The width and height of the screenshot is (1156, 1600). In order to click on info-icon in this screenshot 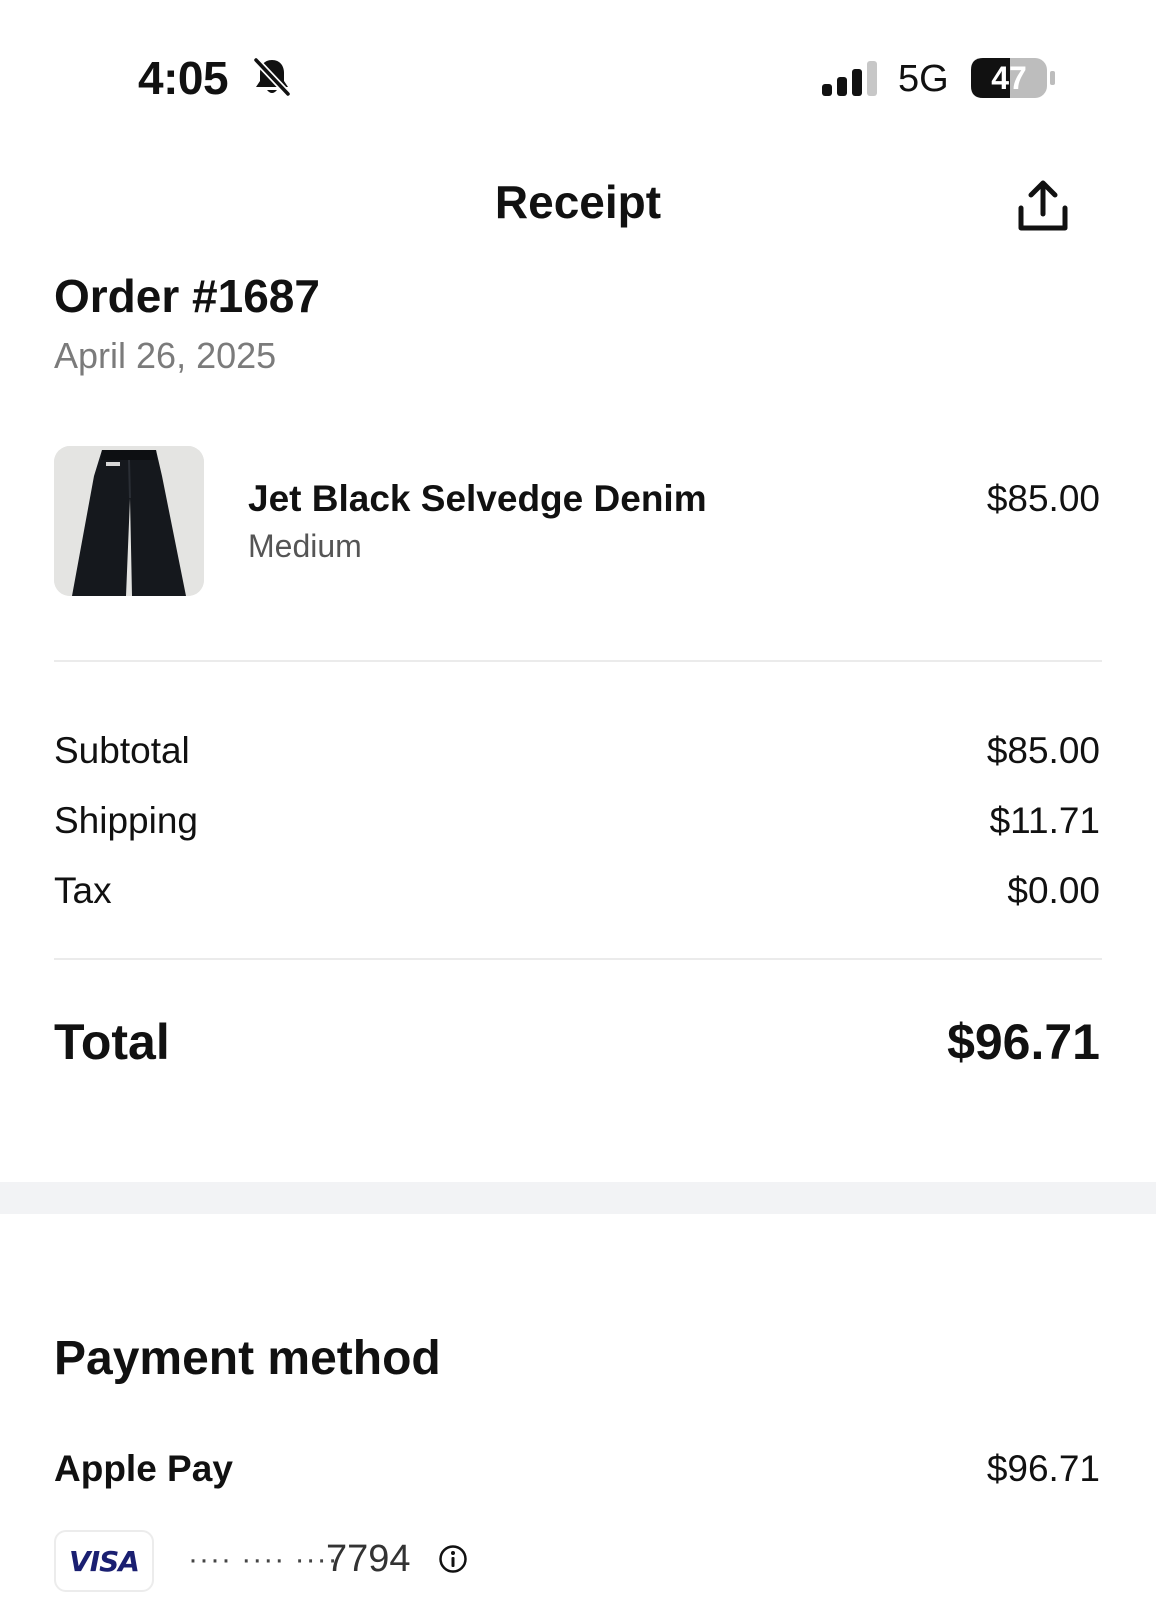, I will do `click(453, 1559)`.